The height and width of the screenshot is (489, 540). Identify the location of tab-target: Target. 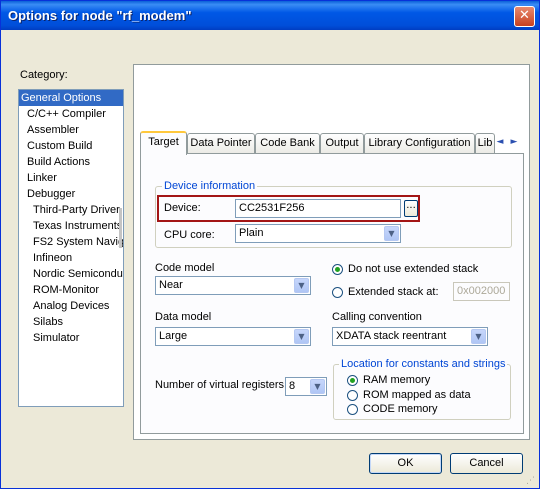
(163, 143).